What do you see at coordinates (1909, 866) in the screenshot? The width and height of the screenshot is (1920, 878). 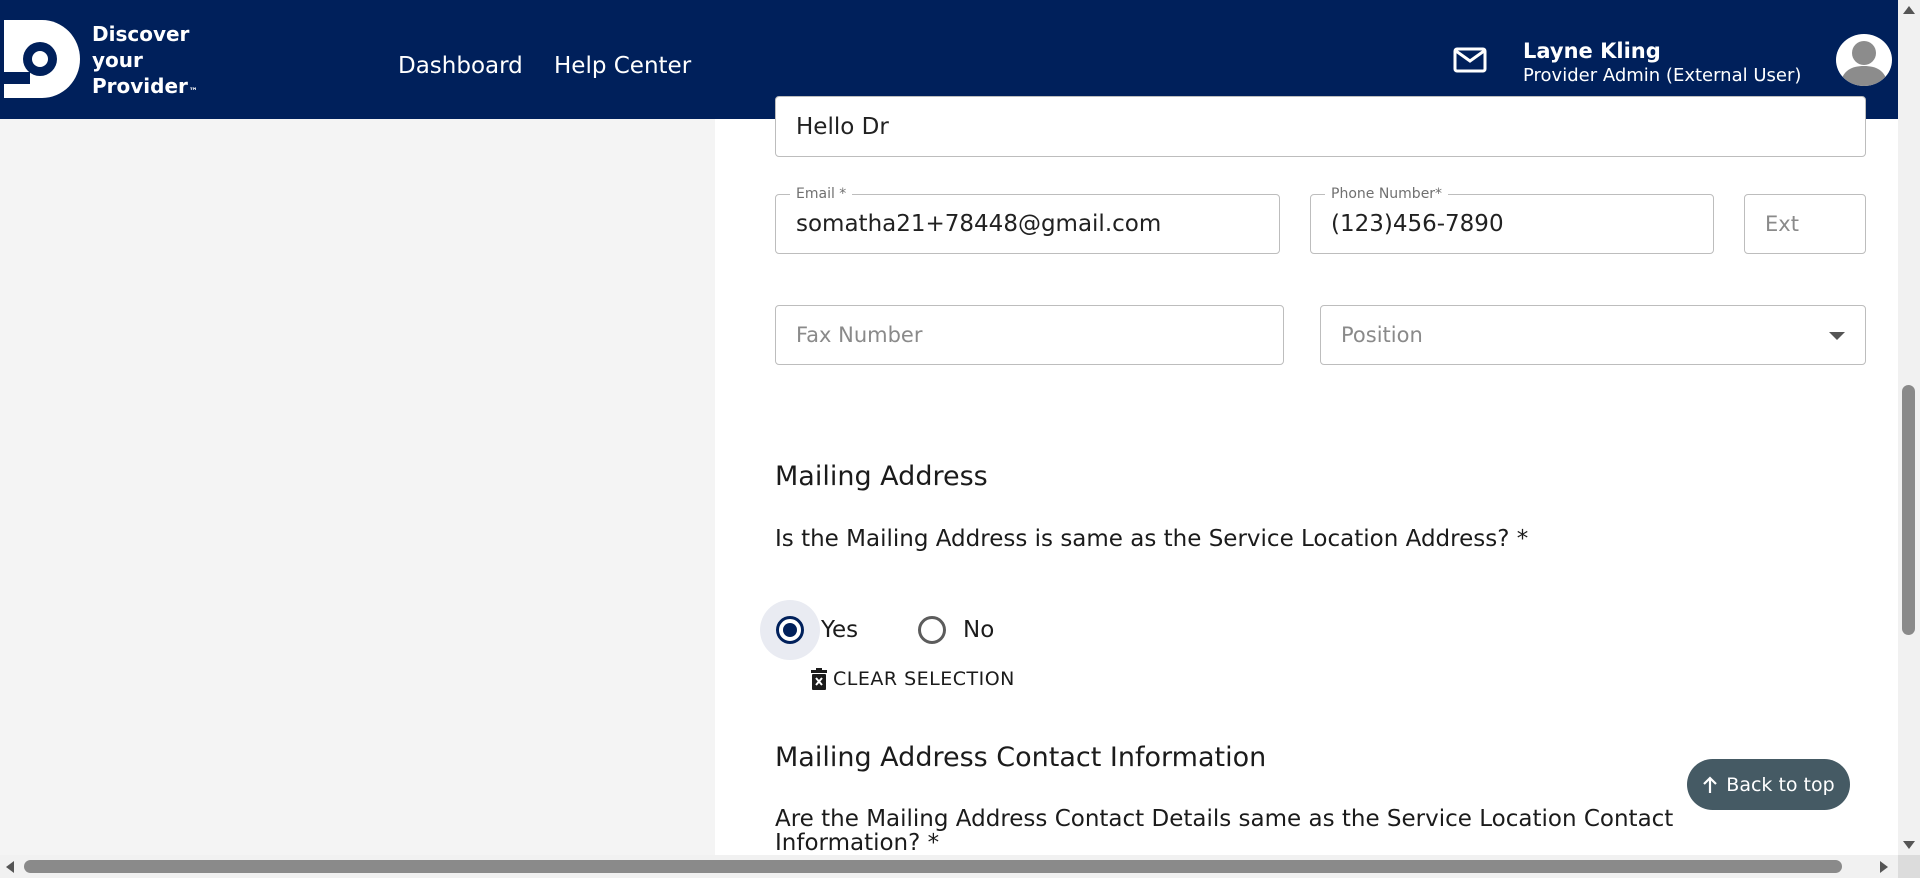 I see `scrollbar-corner` at bounding box center [1909, 866].